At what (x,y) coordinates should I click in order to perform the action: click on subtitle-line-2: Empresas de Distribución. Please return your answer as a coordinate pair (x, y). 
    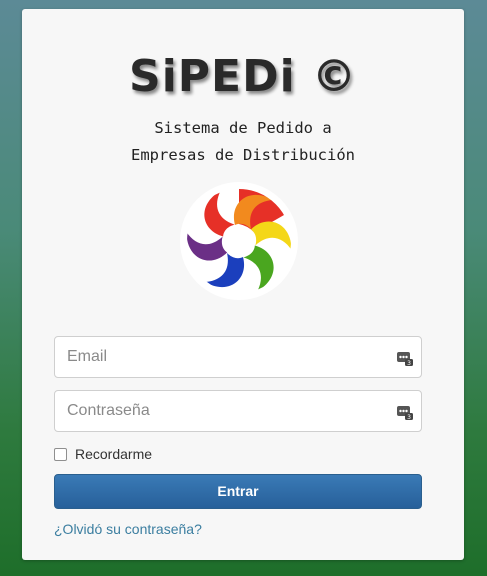
    Looking at the image, I should click on (243, 155).